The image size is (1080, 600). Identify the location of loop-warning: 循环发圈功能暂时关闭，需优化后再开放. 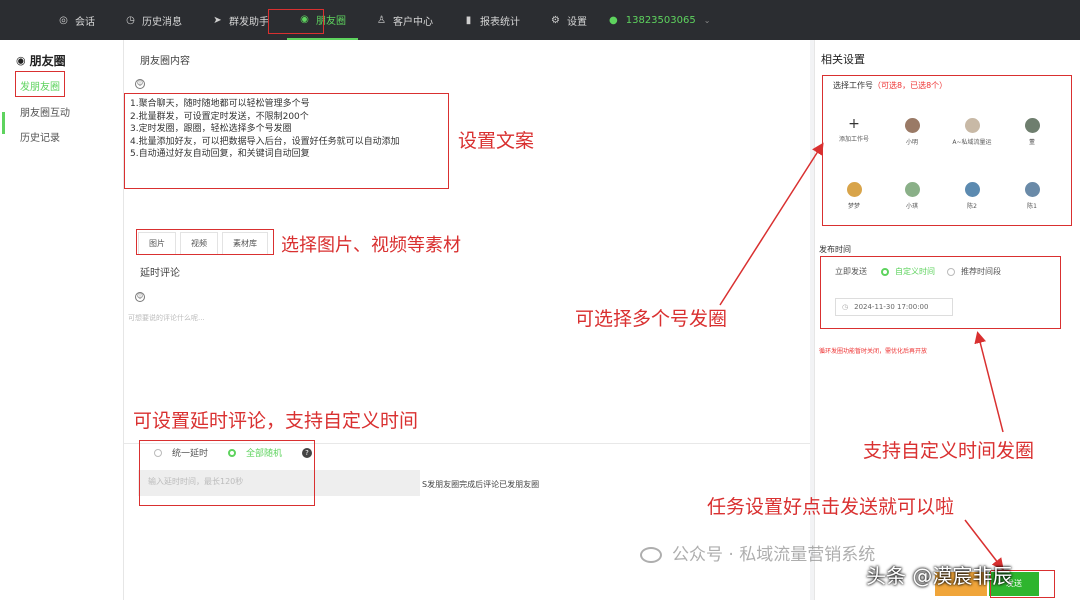
(873, 351).